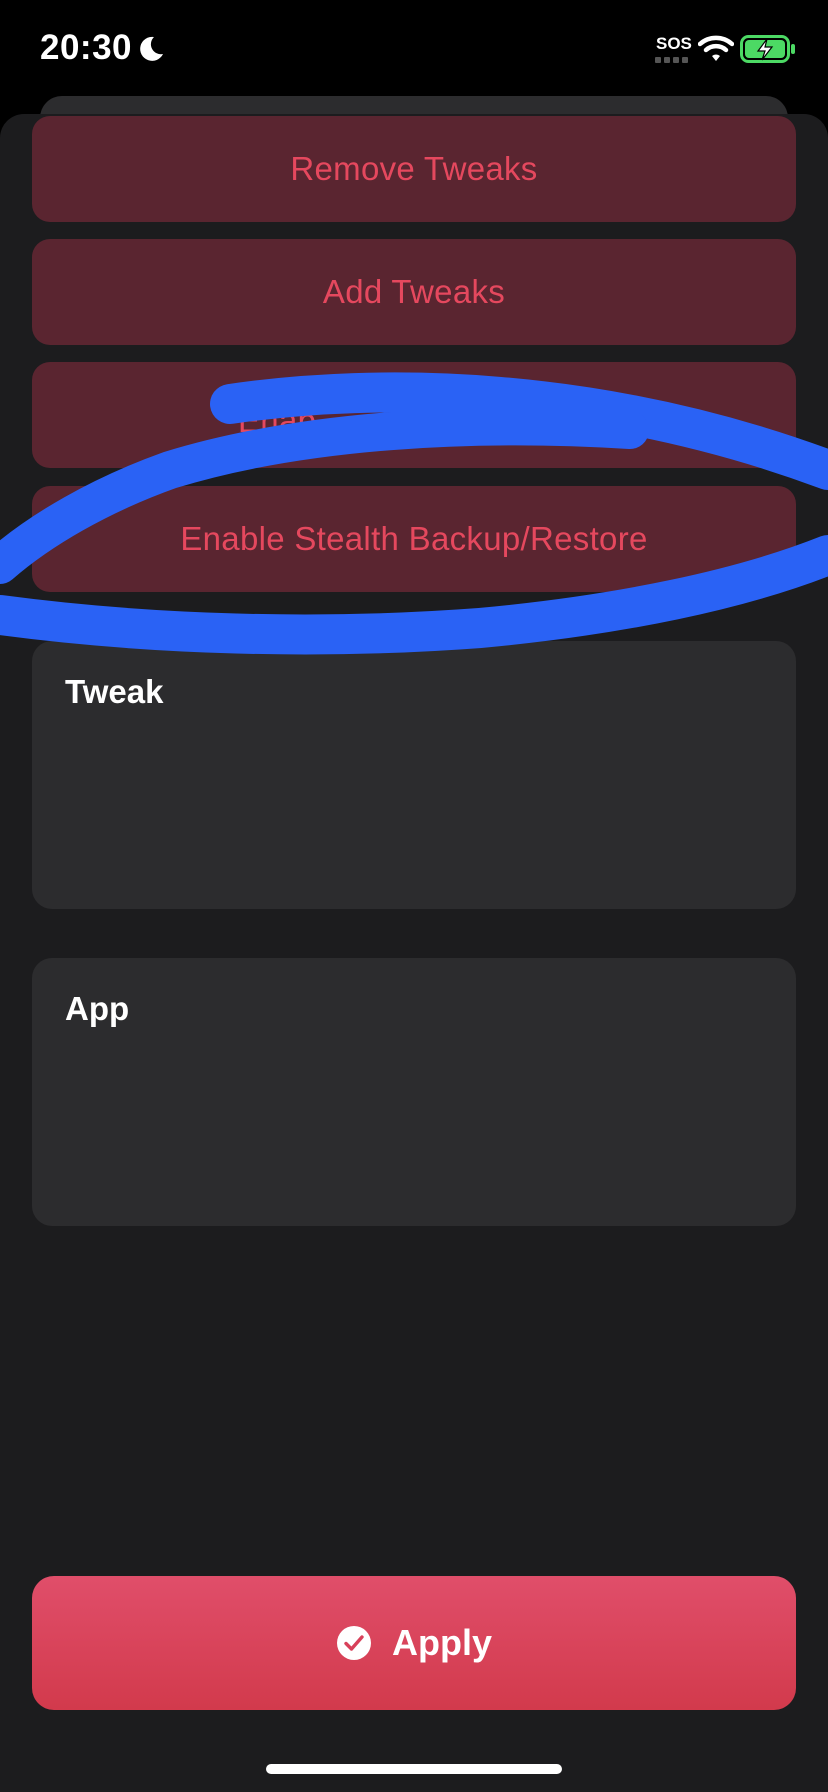 This screenshot has width=828, height=1792. Describe the element at coordinates (86, 47) in the screenshot. I see `status-time: 20:30` at that location.